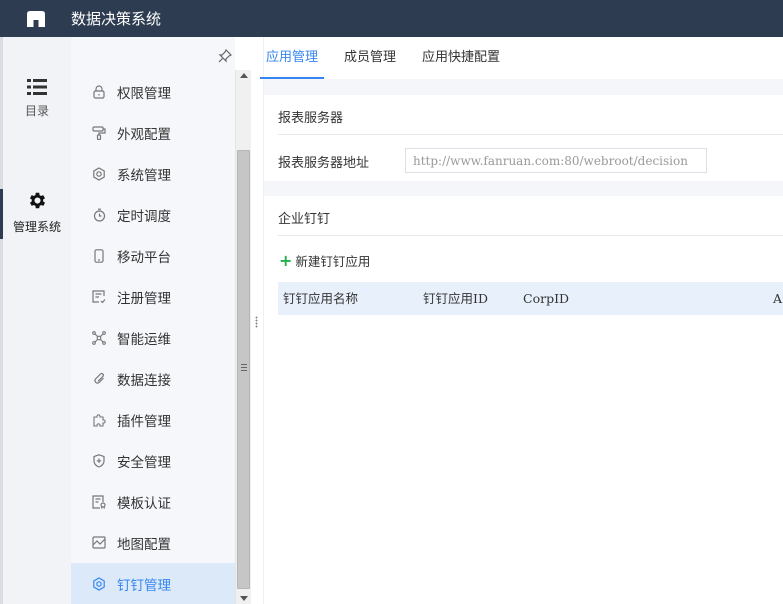  I want to click on drag-handle-icon, so click(256, 322).